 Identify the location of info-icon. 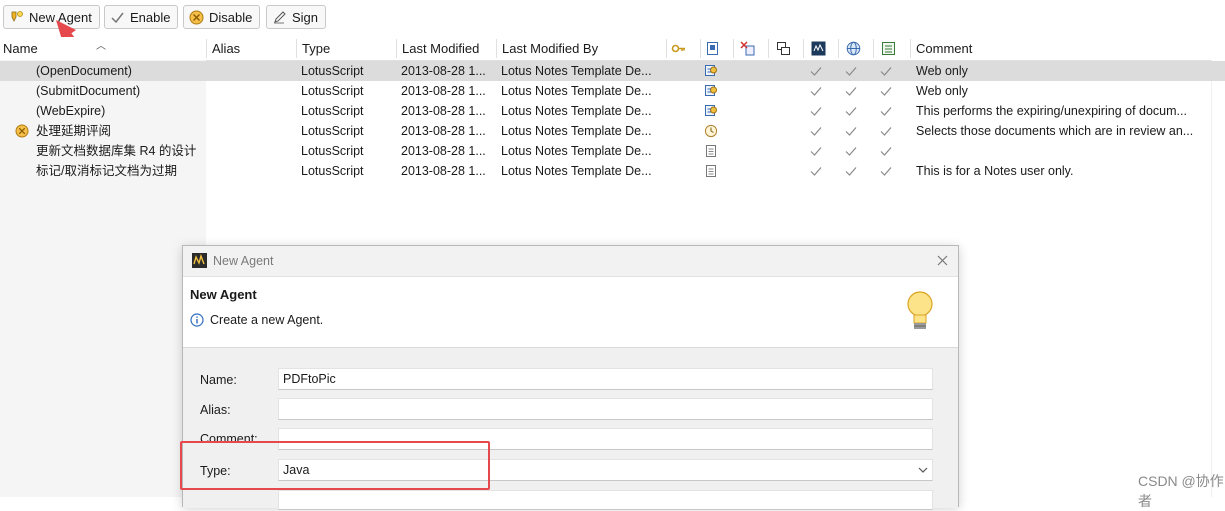
(197, 320).